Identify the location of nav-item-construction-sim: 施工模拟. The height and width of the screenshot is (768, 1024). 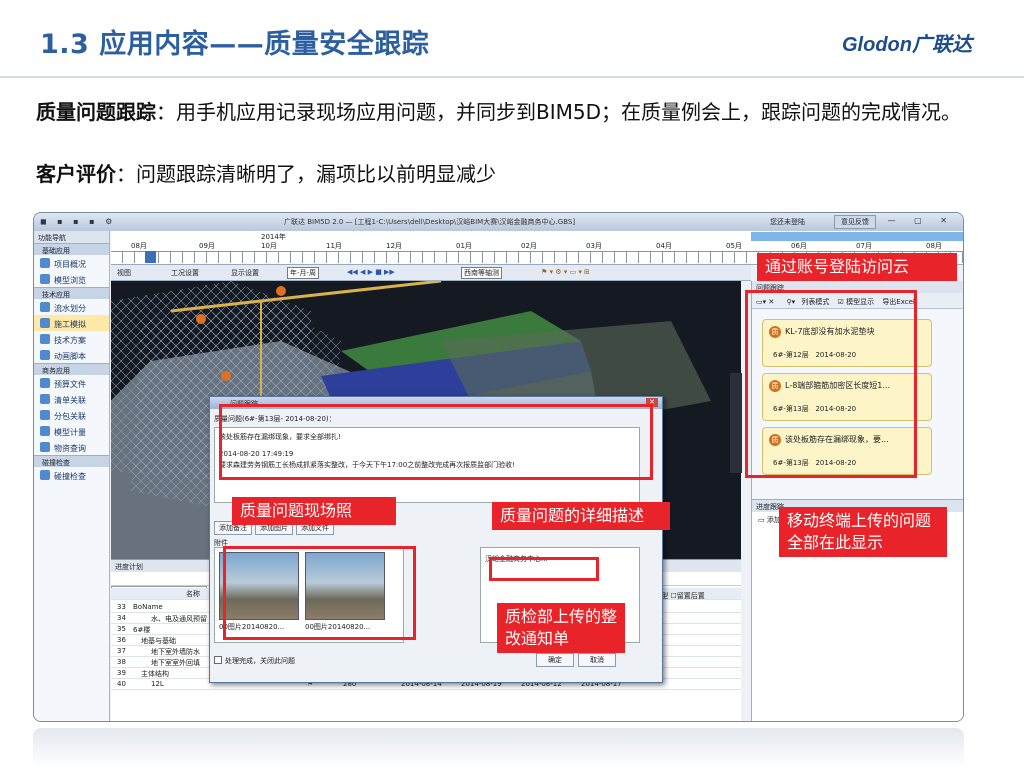
(71, 323).